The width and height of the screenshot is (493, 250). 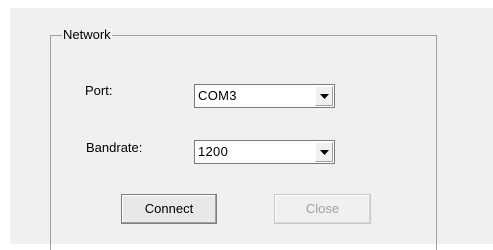 I want to click on port-label: Port:, so click(x=99, y=90).